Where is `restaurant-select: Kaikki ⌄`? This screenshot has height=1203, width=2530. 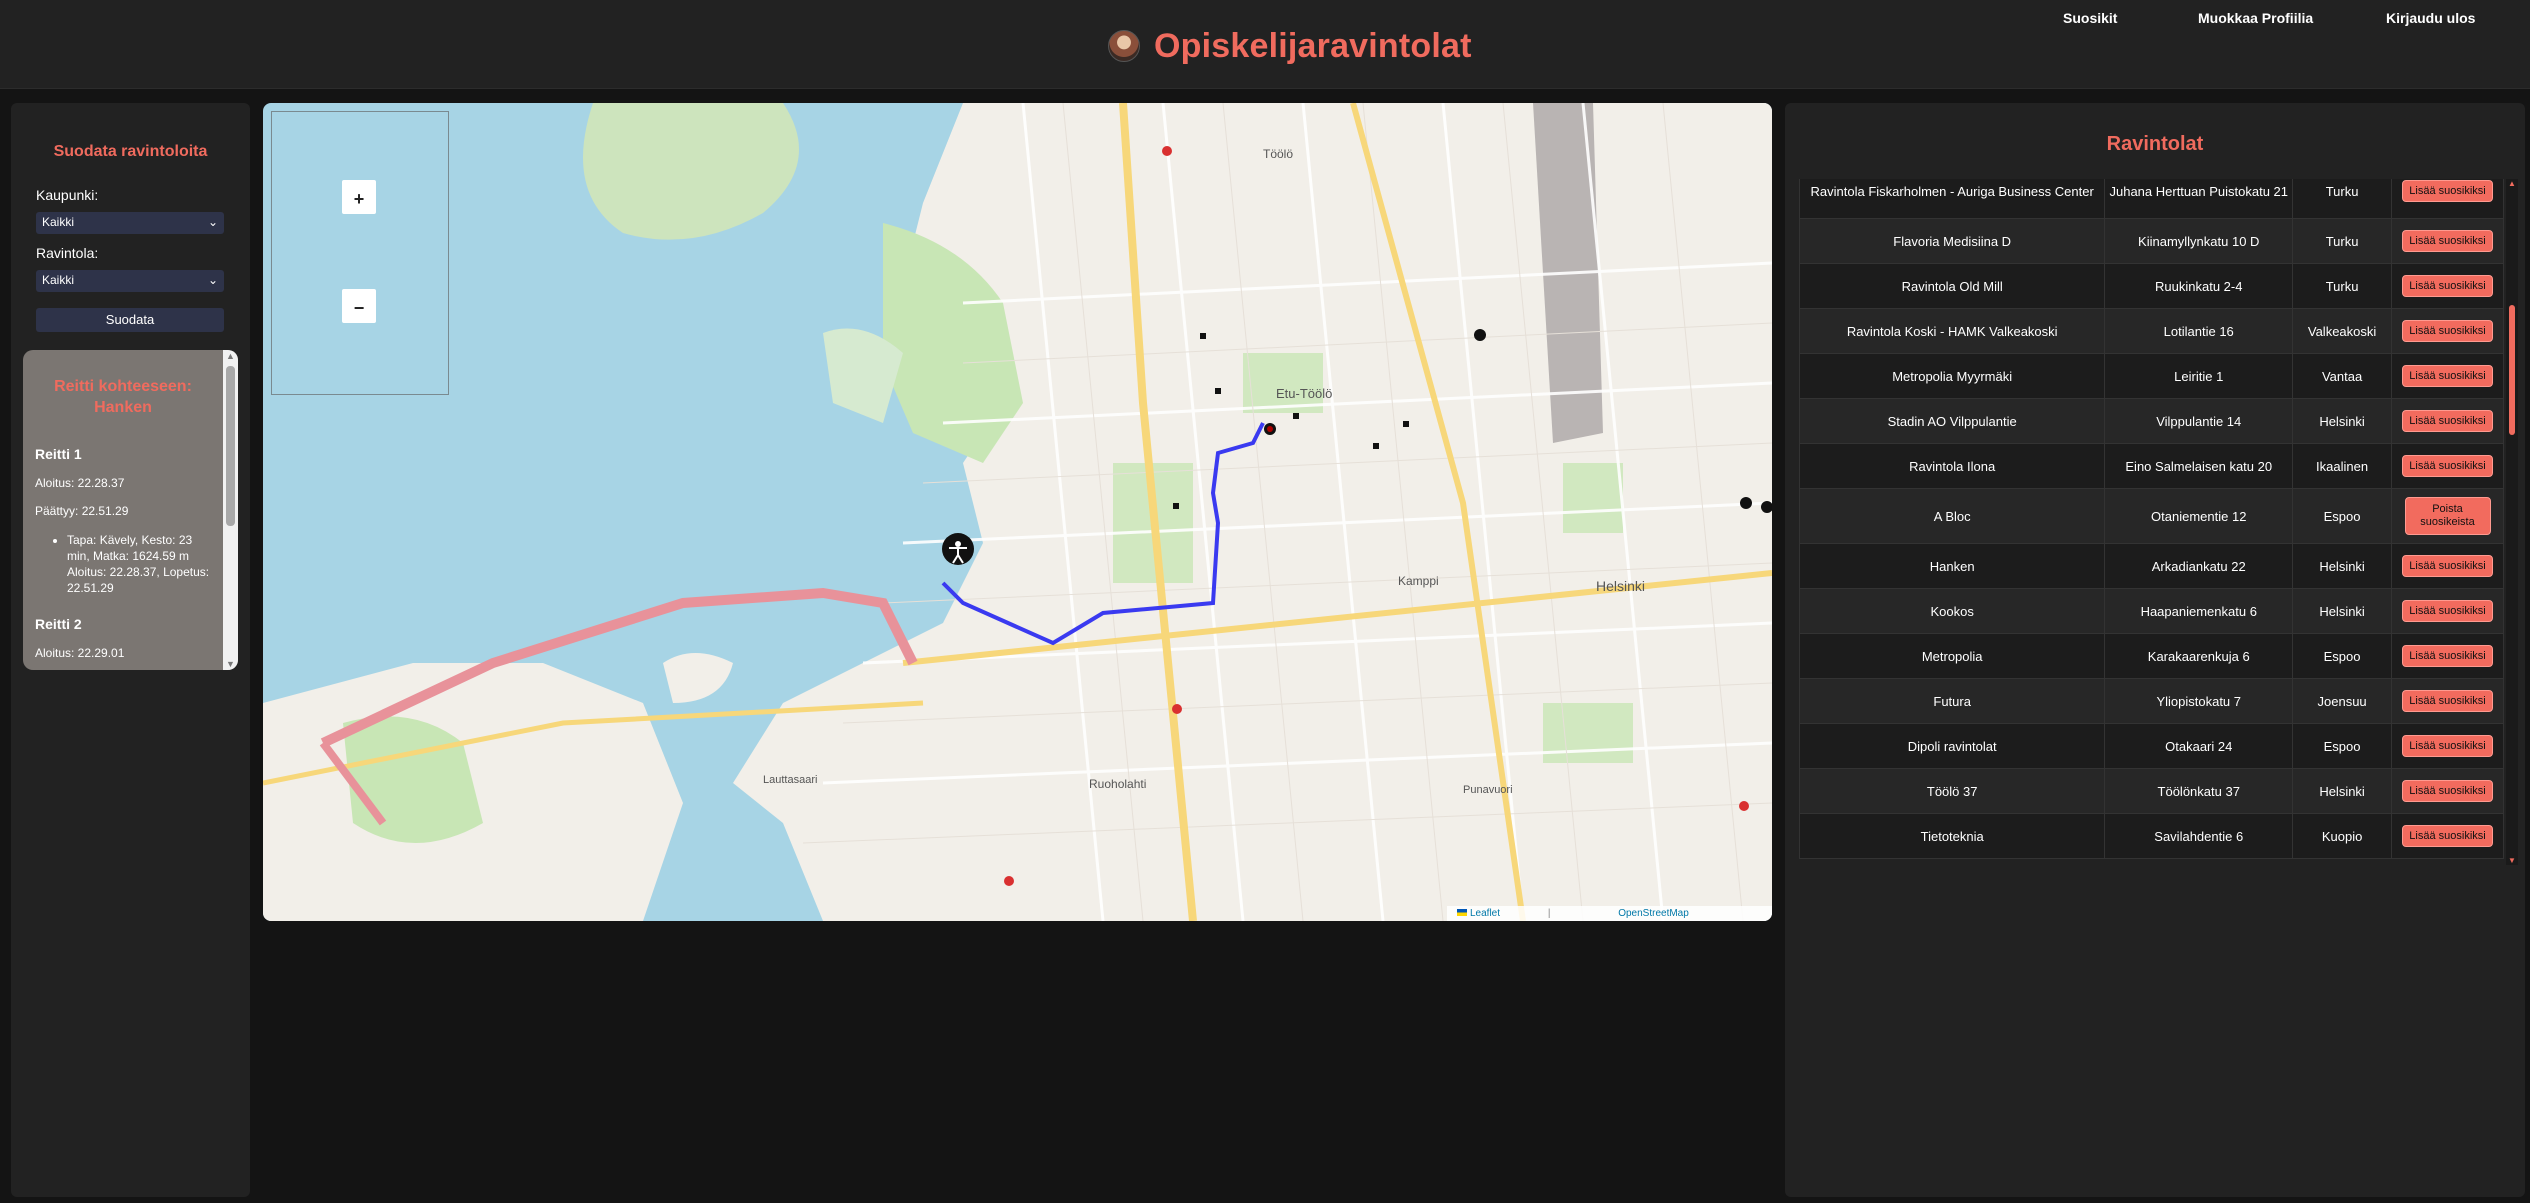
restaurant-select: Kaikki ⌄ is located at coordinates (130, 281).